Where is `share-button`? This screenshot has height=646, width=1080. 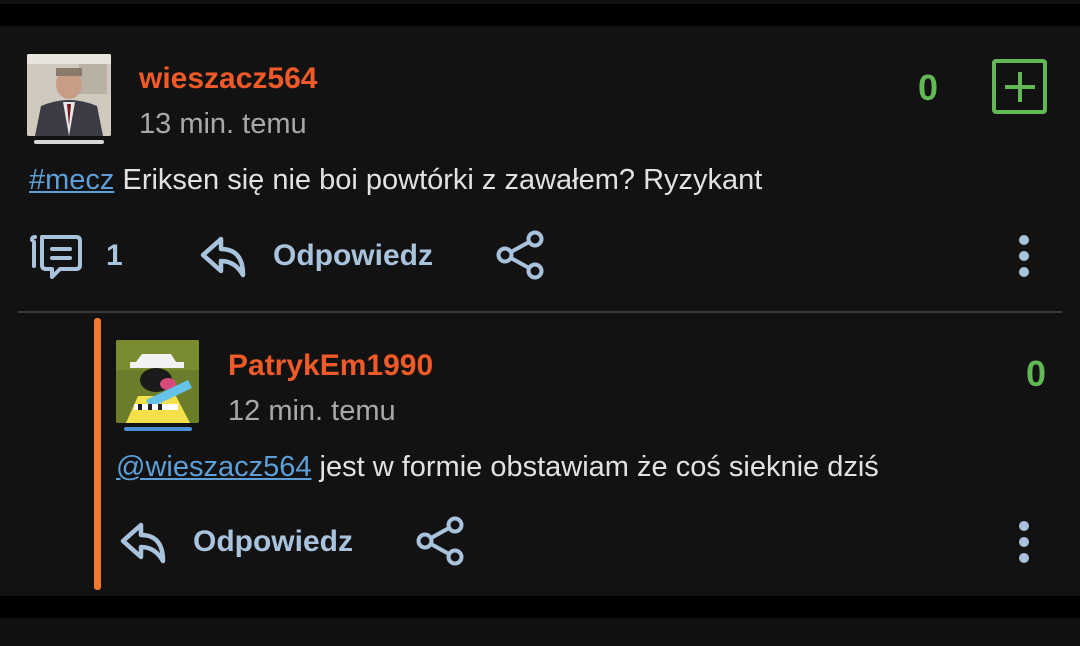
share-button is located at coordinates (521, 255).